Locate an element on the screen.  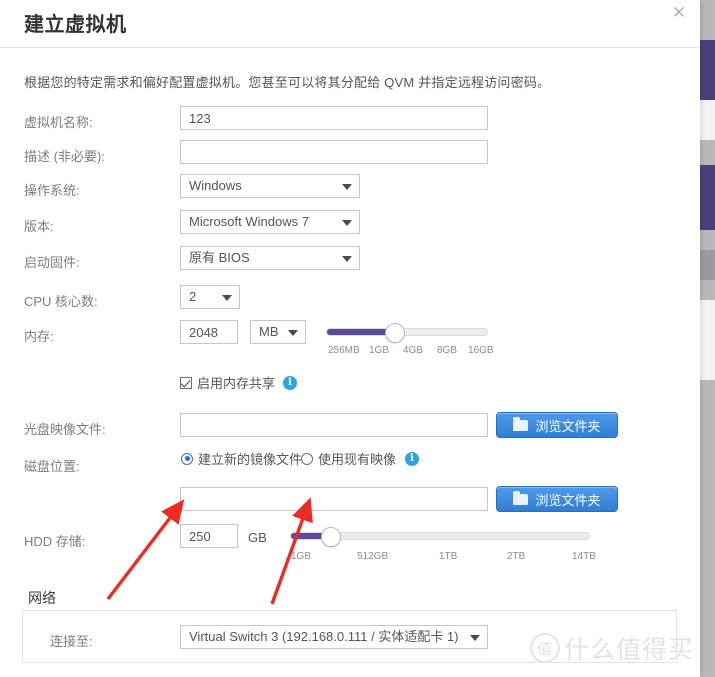
hdd-tick-4: 14TB is located at coordinates (584, 556).